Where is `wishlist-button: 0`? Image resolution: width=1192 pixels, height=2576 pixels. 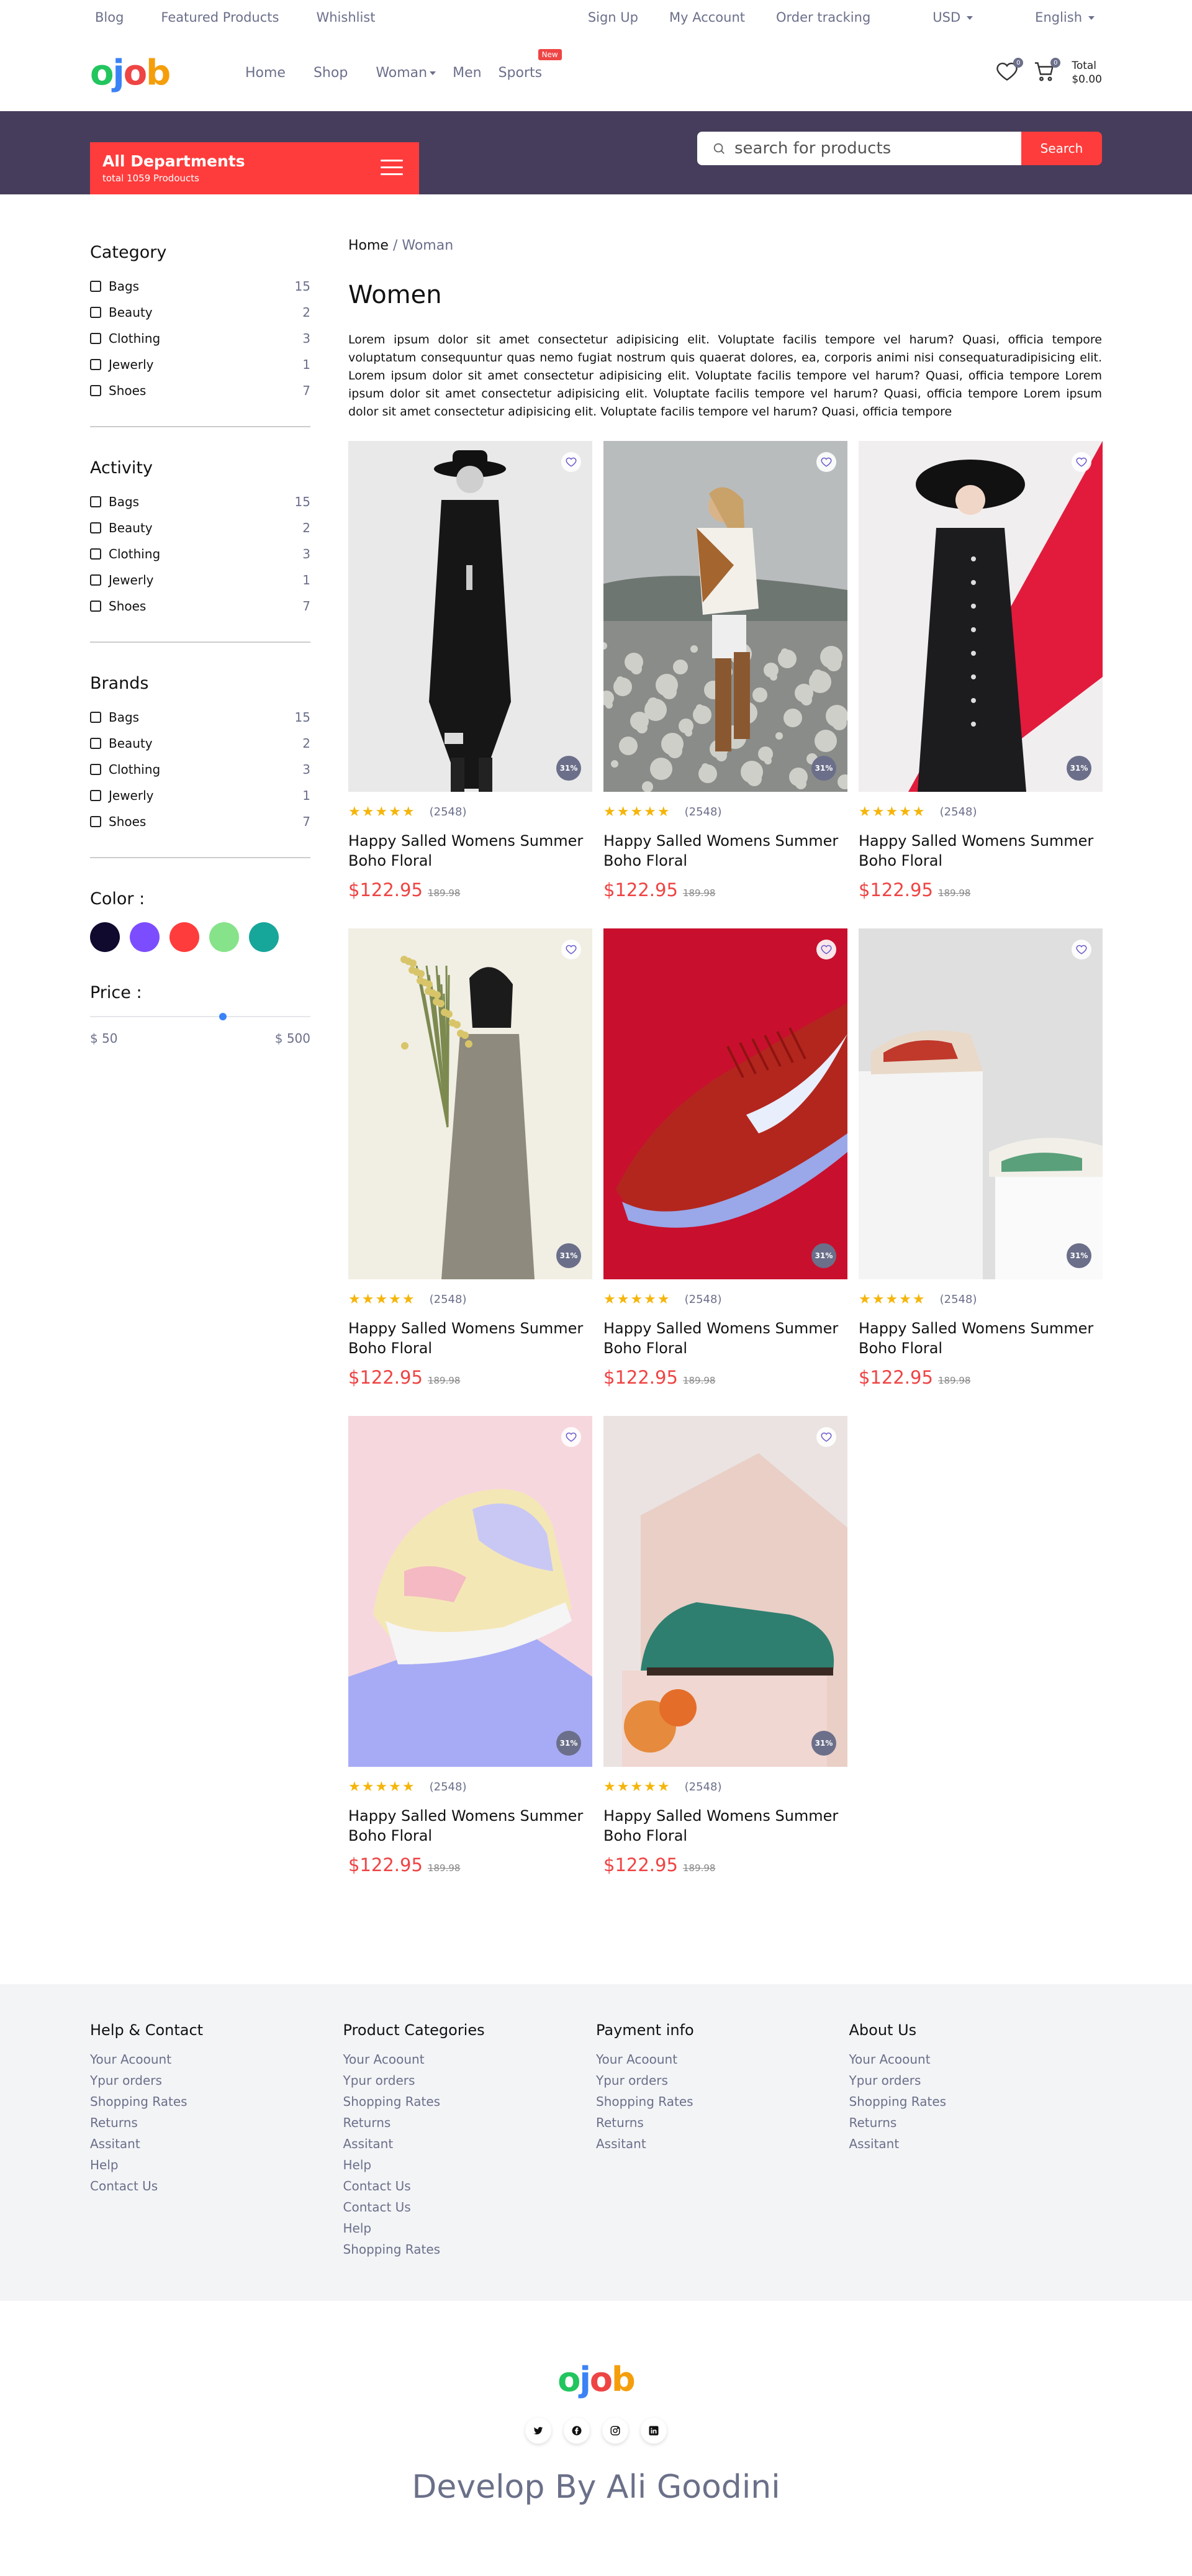 wishlist-button: 0 is located at coordinates (1010, 71).